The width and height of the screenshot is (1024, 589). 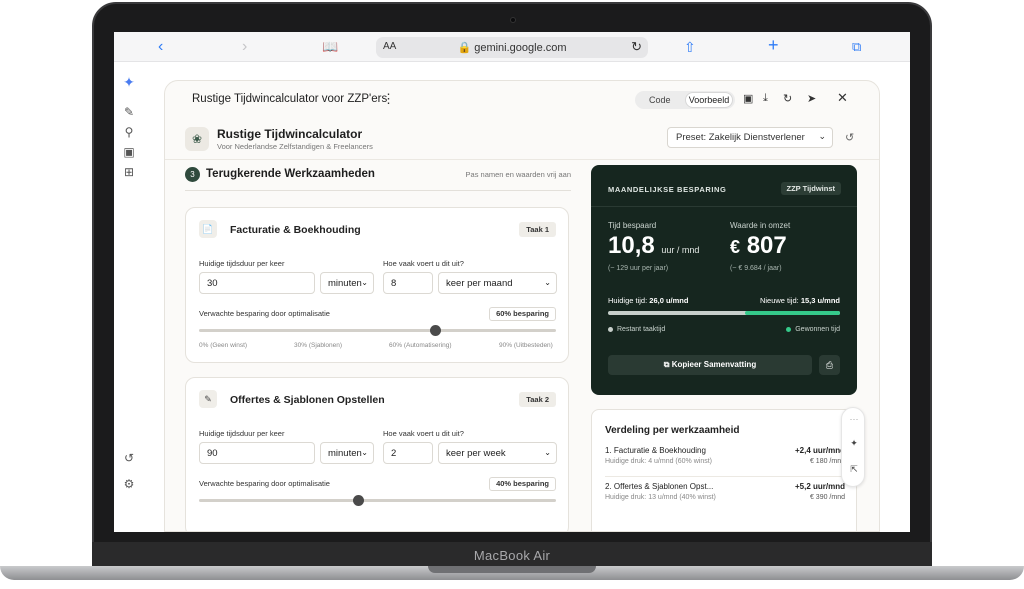 What do you see at coordinates (394, 283) in the screenshot?
I see `frequency-value: 8` at bounding box center [394, 283].